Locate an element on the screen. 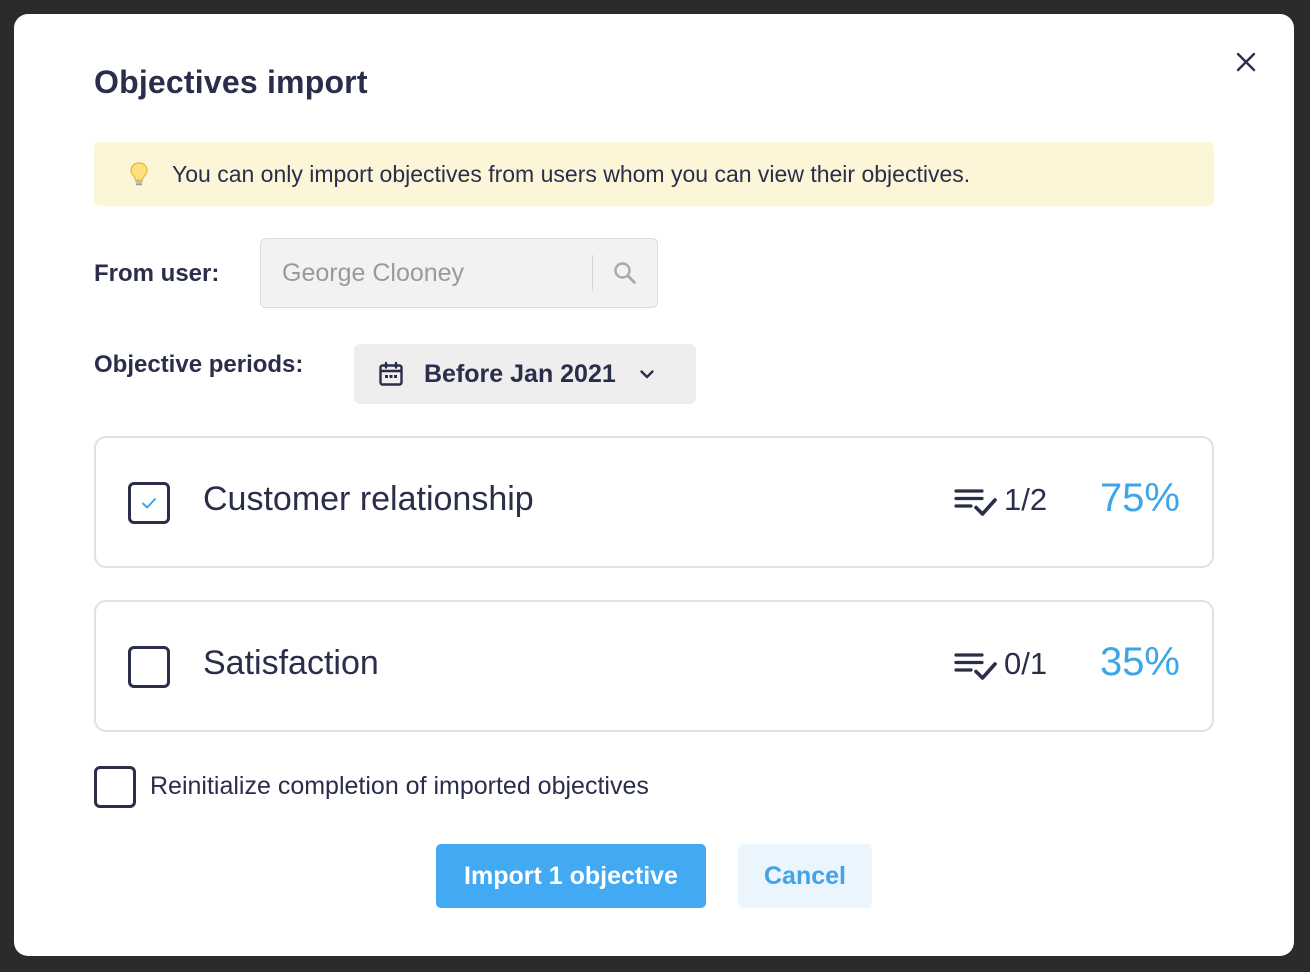  search-button is located at coordinates (625, 273).